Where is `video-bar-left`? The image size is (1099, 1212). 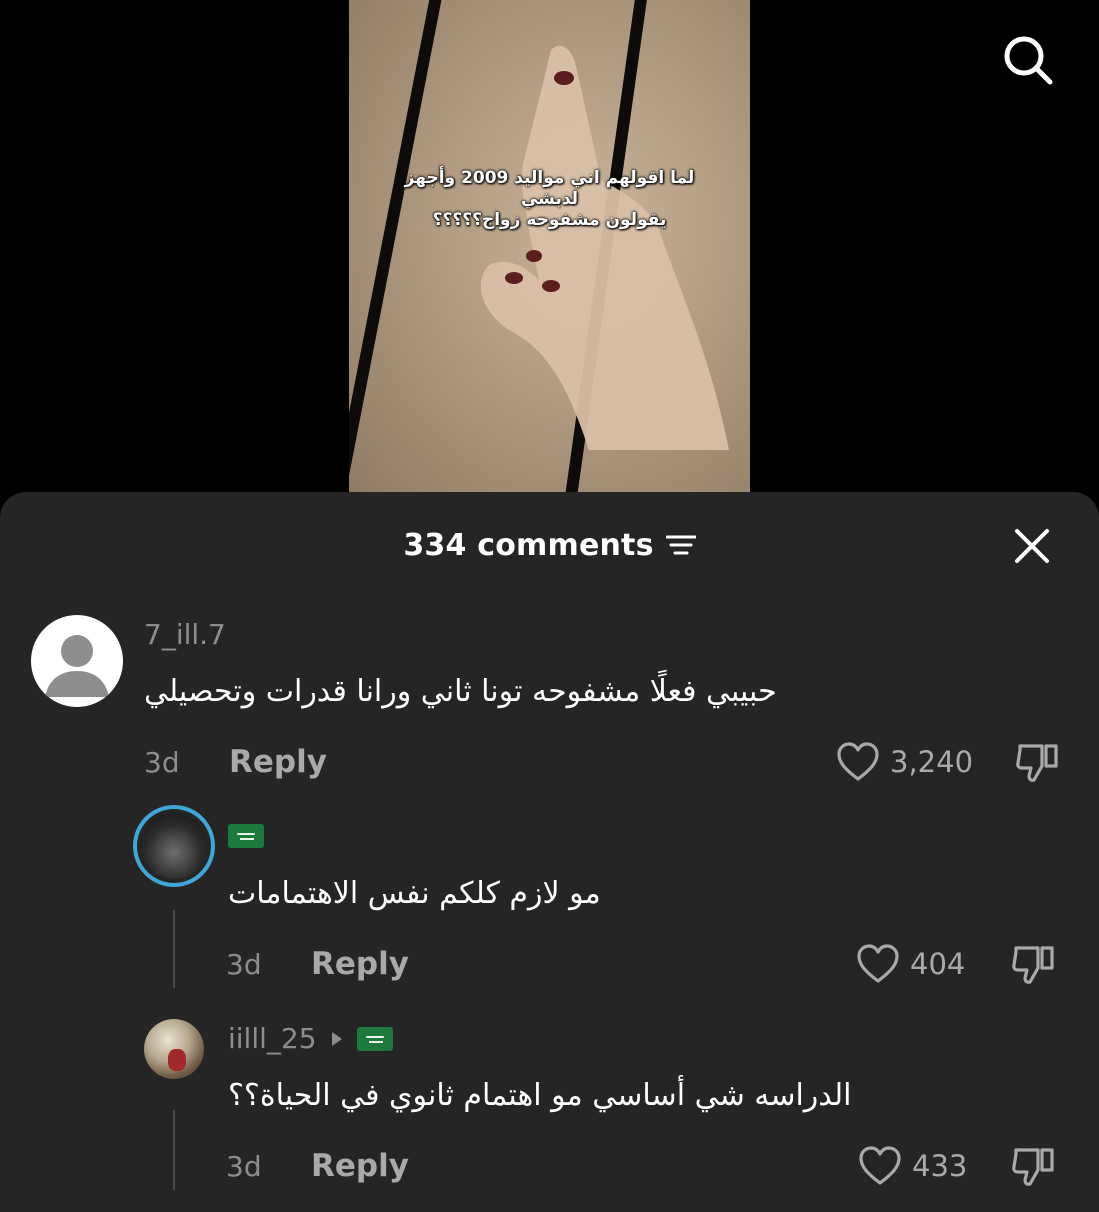
video-bar-left is located at coordinates (399, 252).